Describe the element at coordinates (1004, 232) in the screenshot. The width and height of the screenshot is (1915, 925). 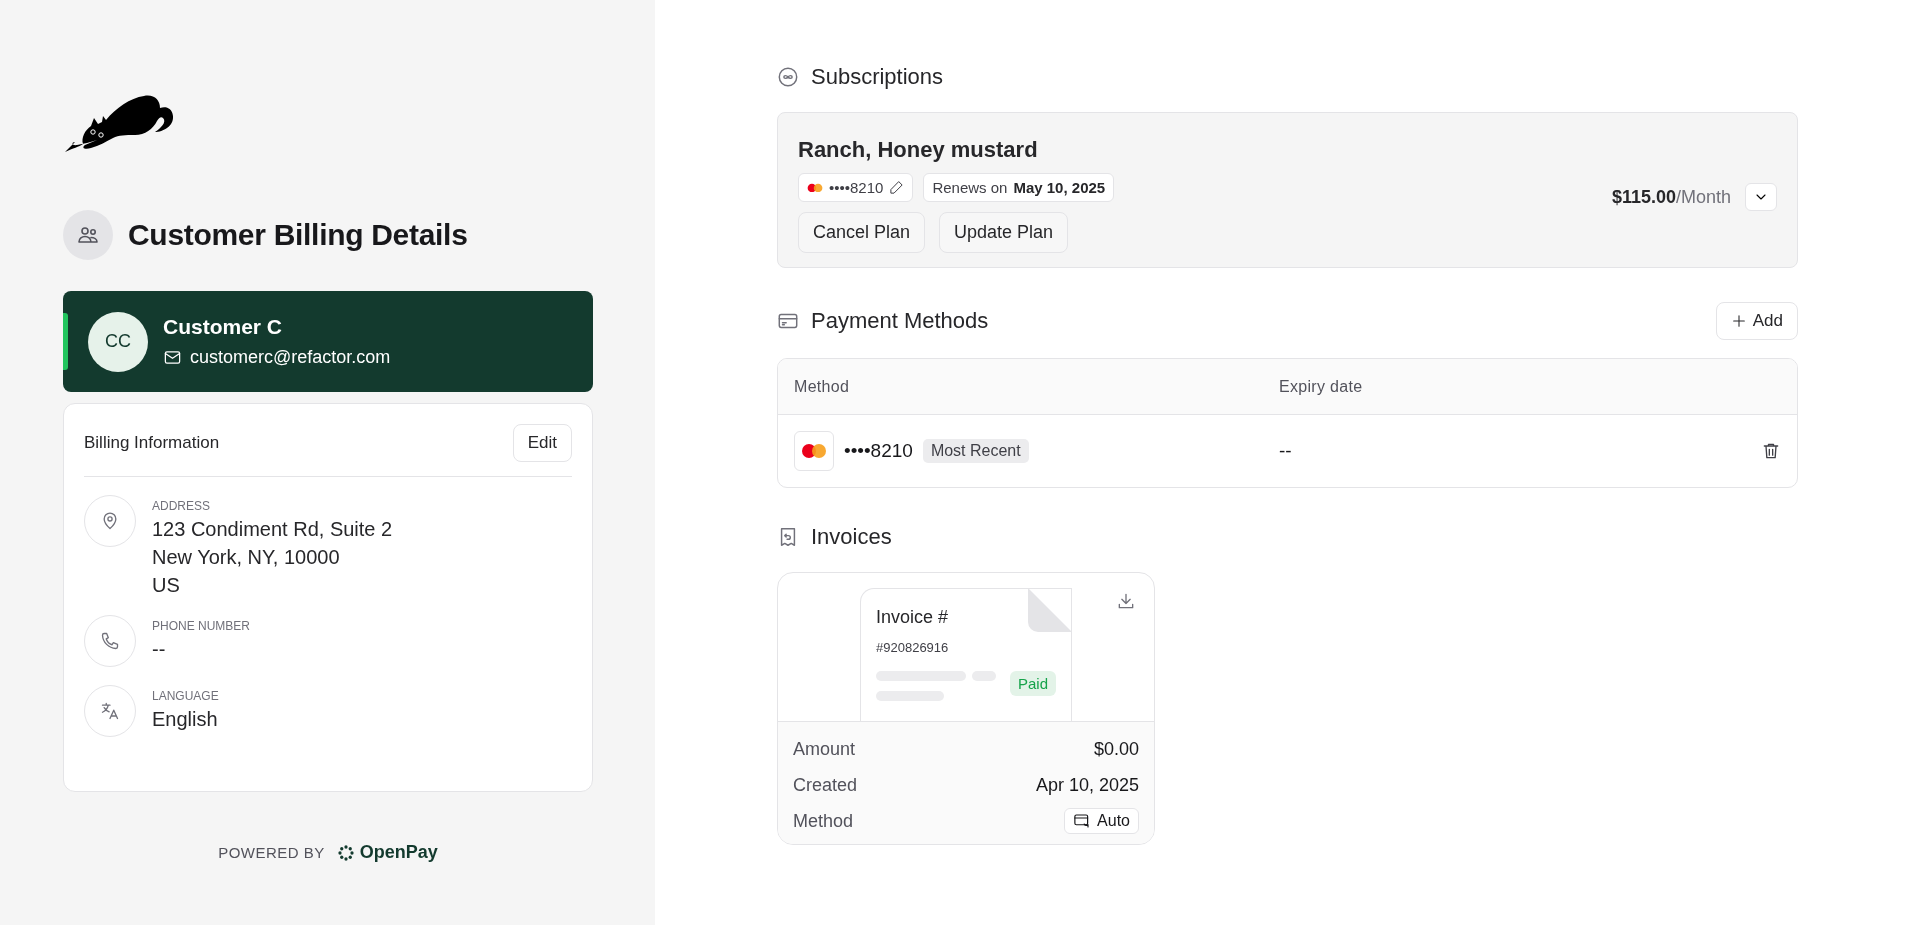
I see `plan-button: Update Plan` at that location.